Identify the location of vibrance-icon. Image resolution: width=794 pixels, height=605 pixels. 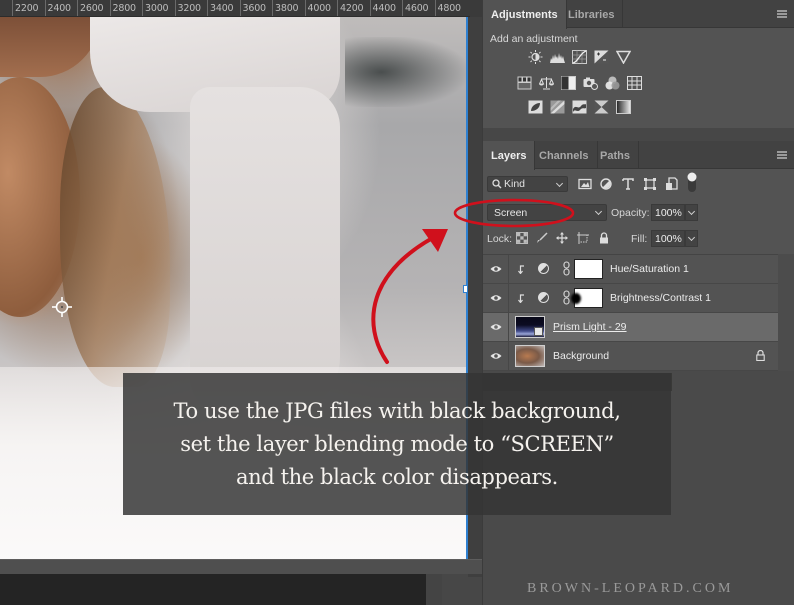
(623, 57).